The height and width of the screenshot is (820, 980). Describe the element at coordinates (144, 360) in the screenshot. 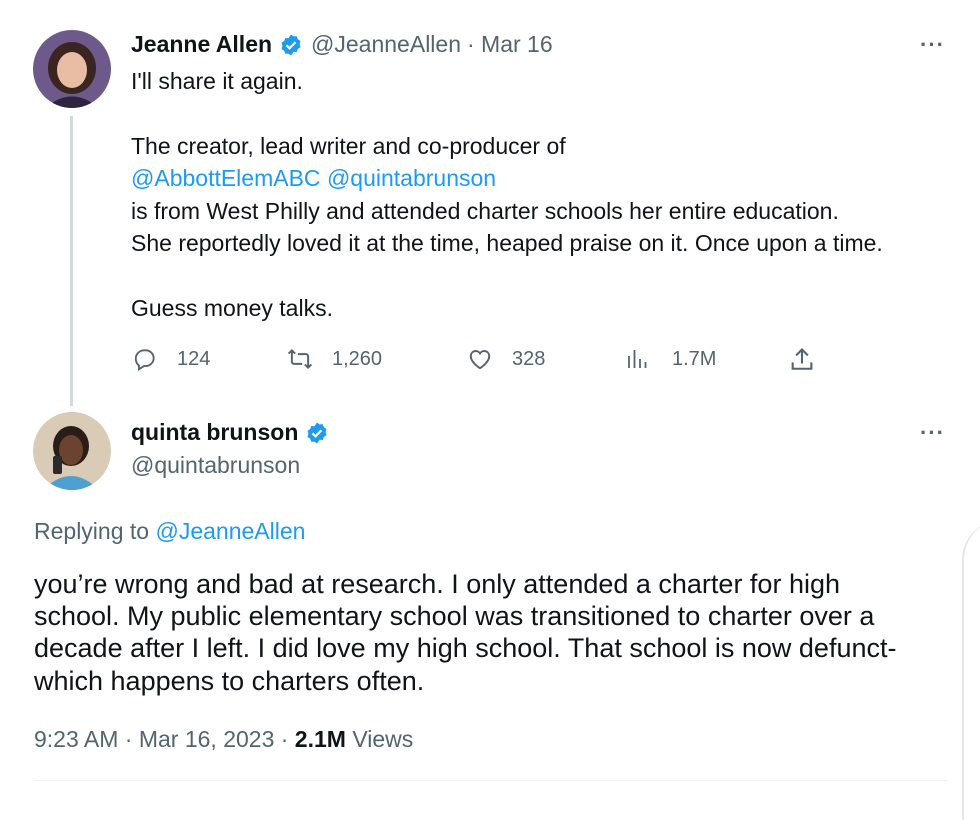

I see `reply-icon` at that location.